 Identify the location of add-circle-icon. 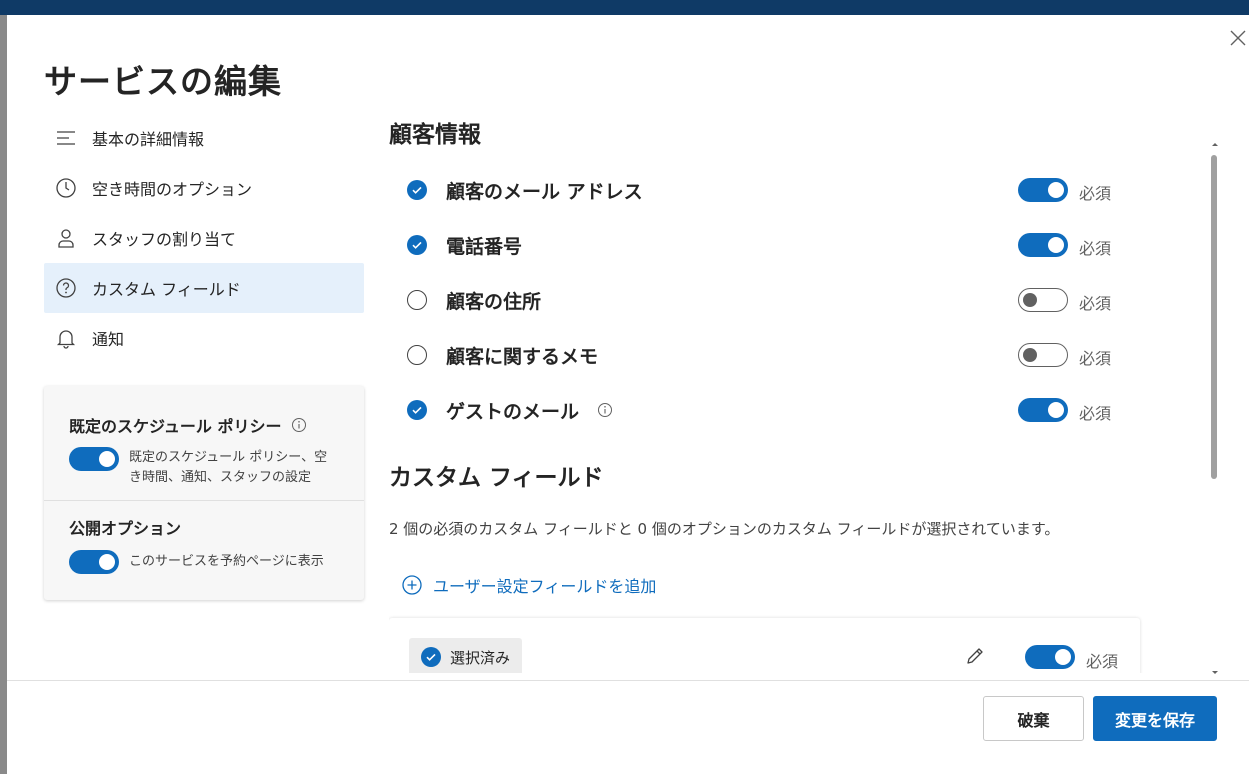
(412, 585).